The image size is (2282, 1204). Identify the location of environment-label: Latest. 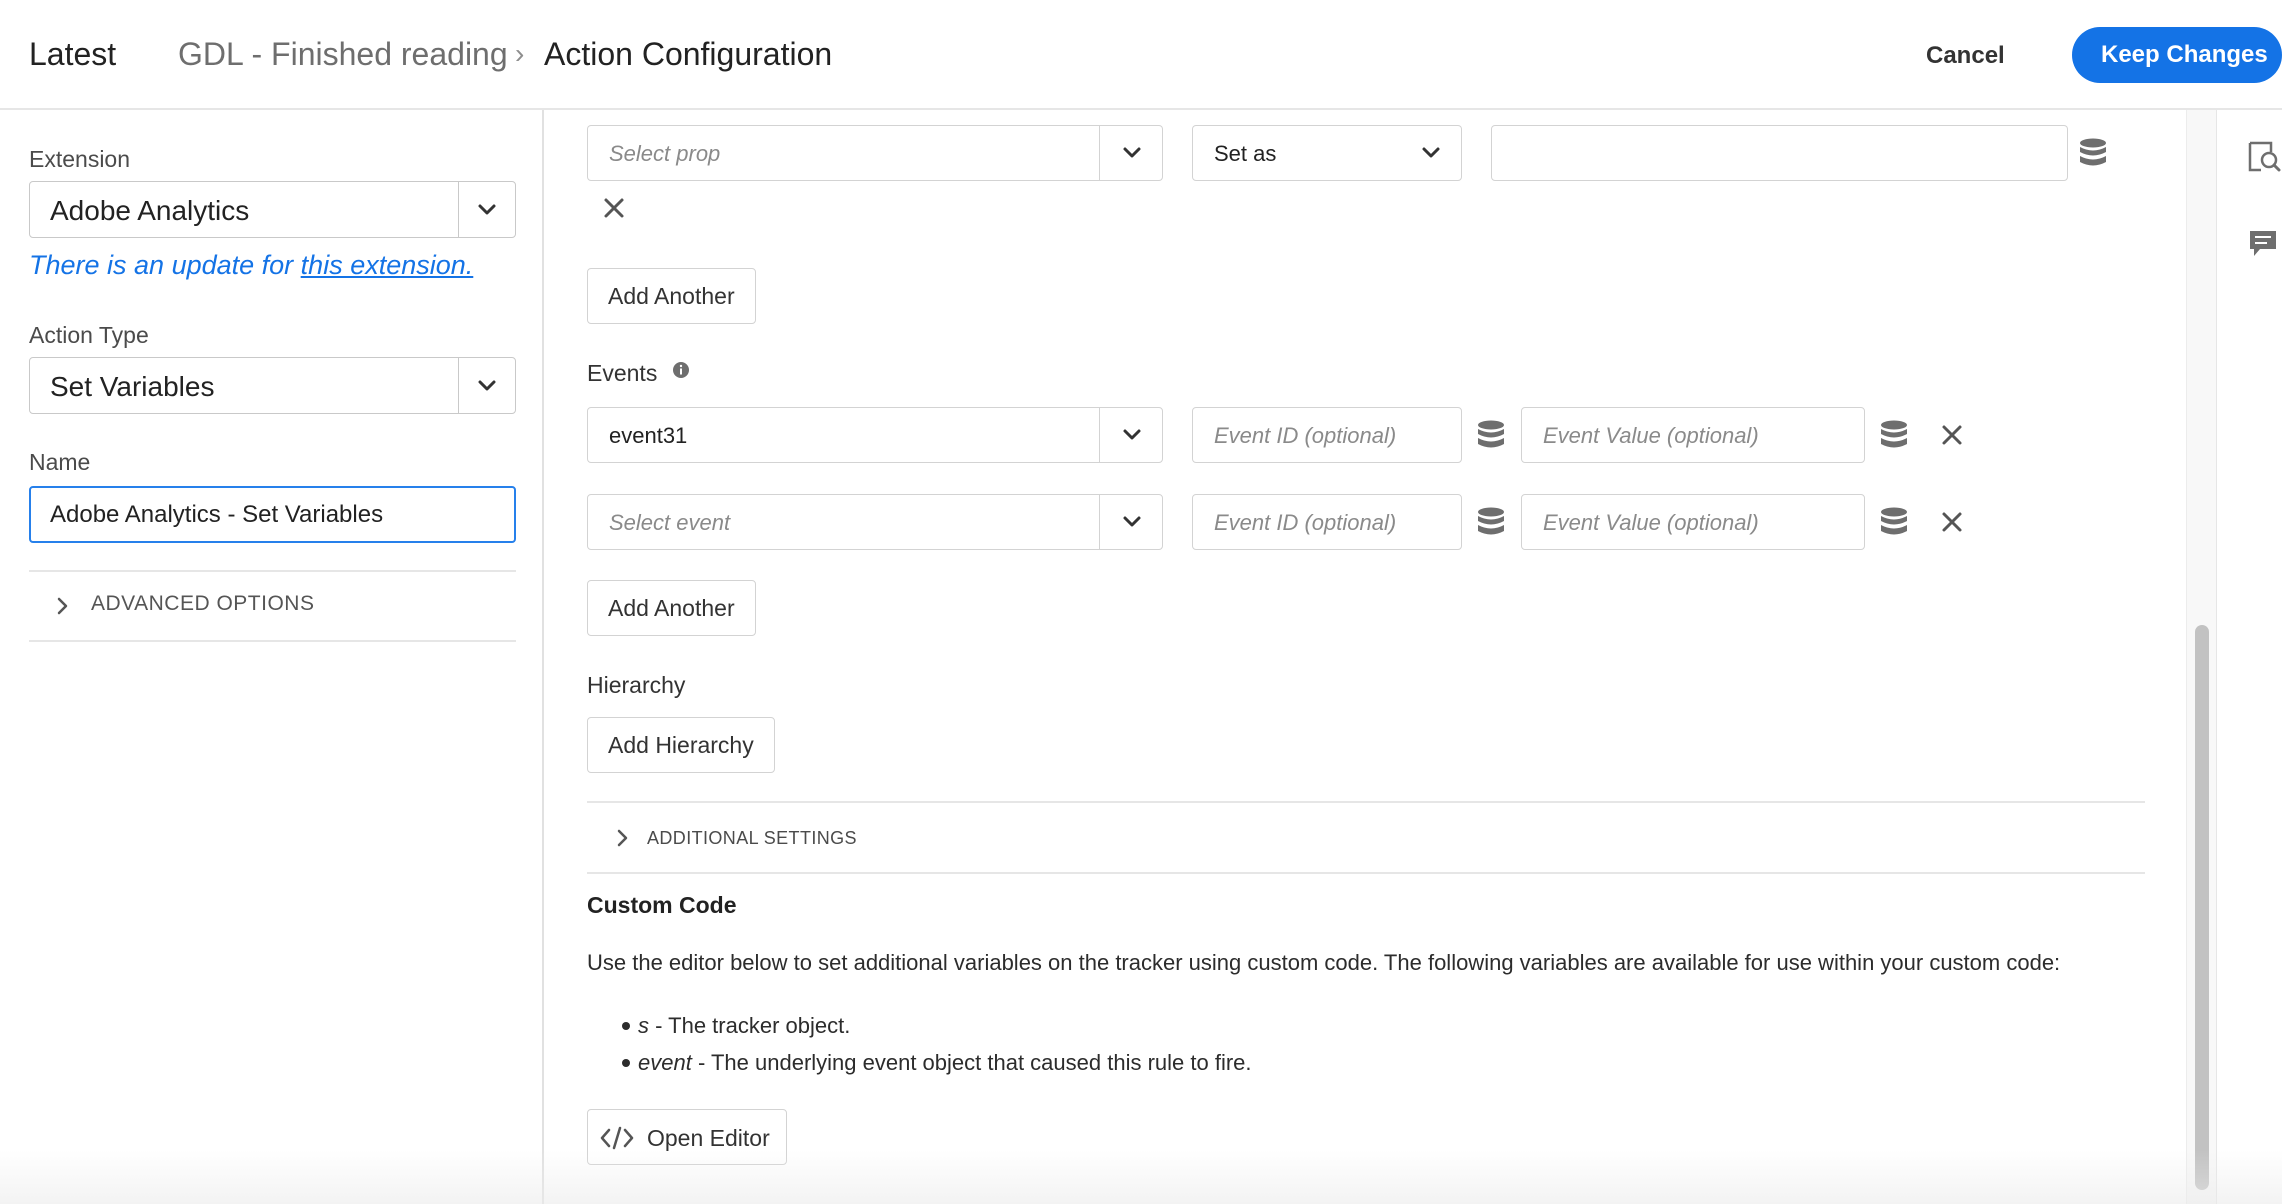
(73, 54).